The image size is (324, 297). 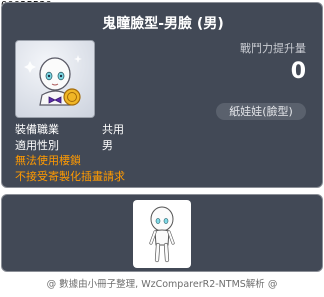 What do you see at coordinates (162, 284) in the screenshot?
I see `footer-credit: @ 數據由小冊子整理, WzComparerR2-NTMS解析 @` at bounding box center [162, 284].